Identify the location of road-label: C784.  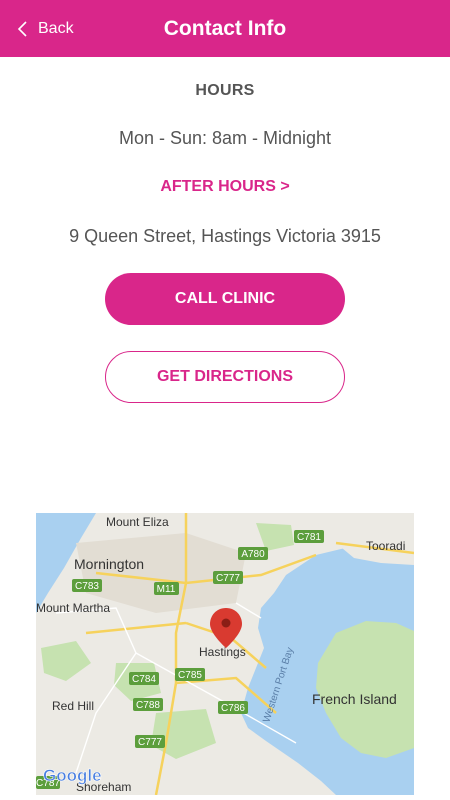
(144, 679).